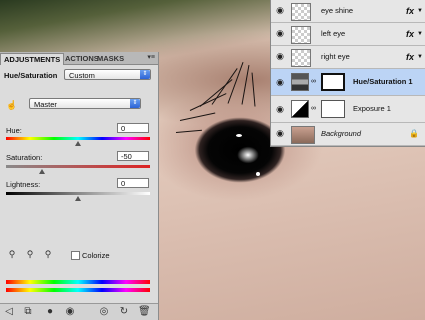 The image size is (425, 320). What do you see at coordinates (82, 75) in the screenshot?
I see `preset-value: Custom` at bounding box center [82, 75].